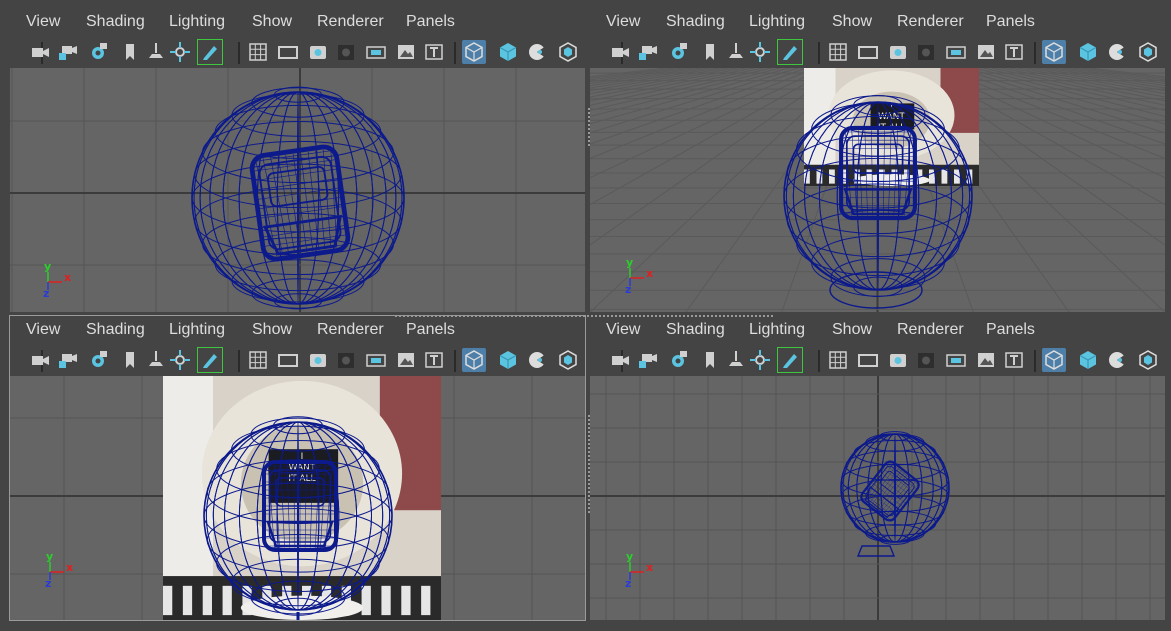  What do you see at coordinates (895, 488) in the screenshot?
I see `wireframe-sphere` at bounding box center [895, 488].